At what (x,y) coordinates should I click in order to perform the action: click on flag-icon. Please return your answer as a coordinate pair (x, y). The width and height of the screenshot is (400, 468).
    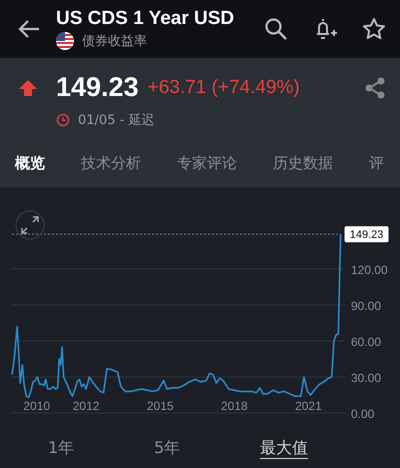
    Looking at the image, I should click on (65, 41).